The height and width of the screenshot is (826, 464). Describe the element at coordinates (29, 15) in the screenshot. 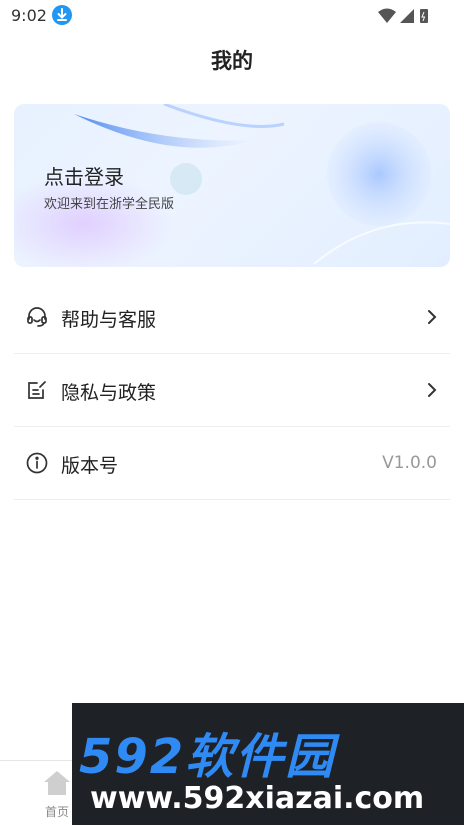

I see `status-time: 9:02` at that location.